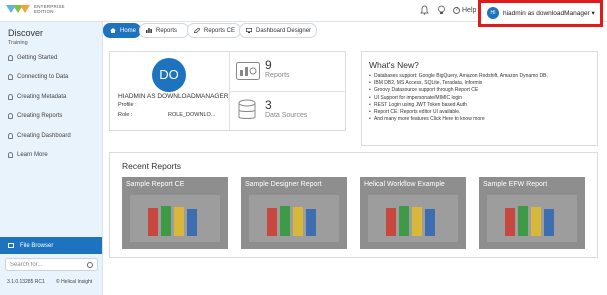  Describe the element at coordinates (173, 96) in the screenshot. I see `profile-name: HIADMIN AS DOWNLOADMANAGER` at that location.